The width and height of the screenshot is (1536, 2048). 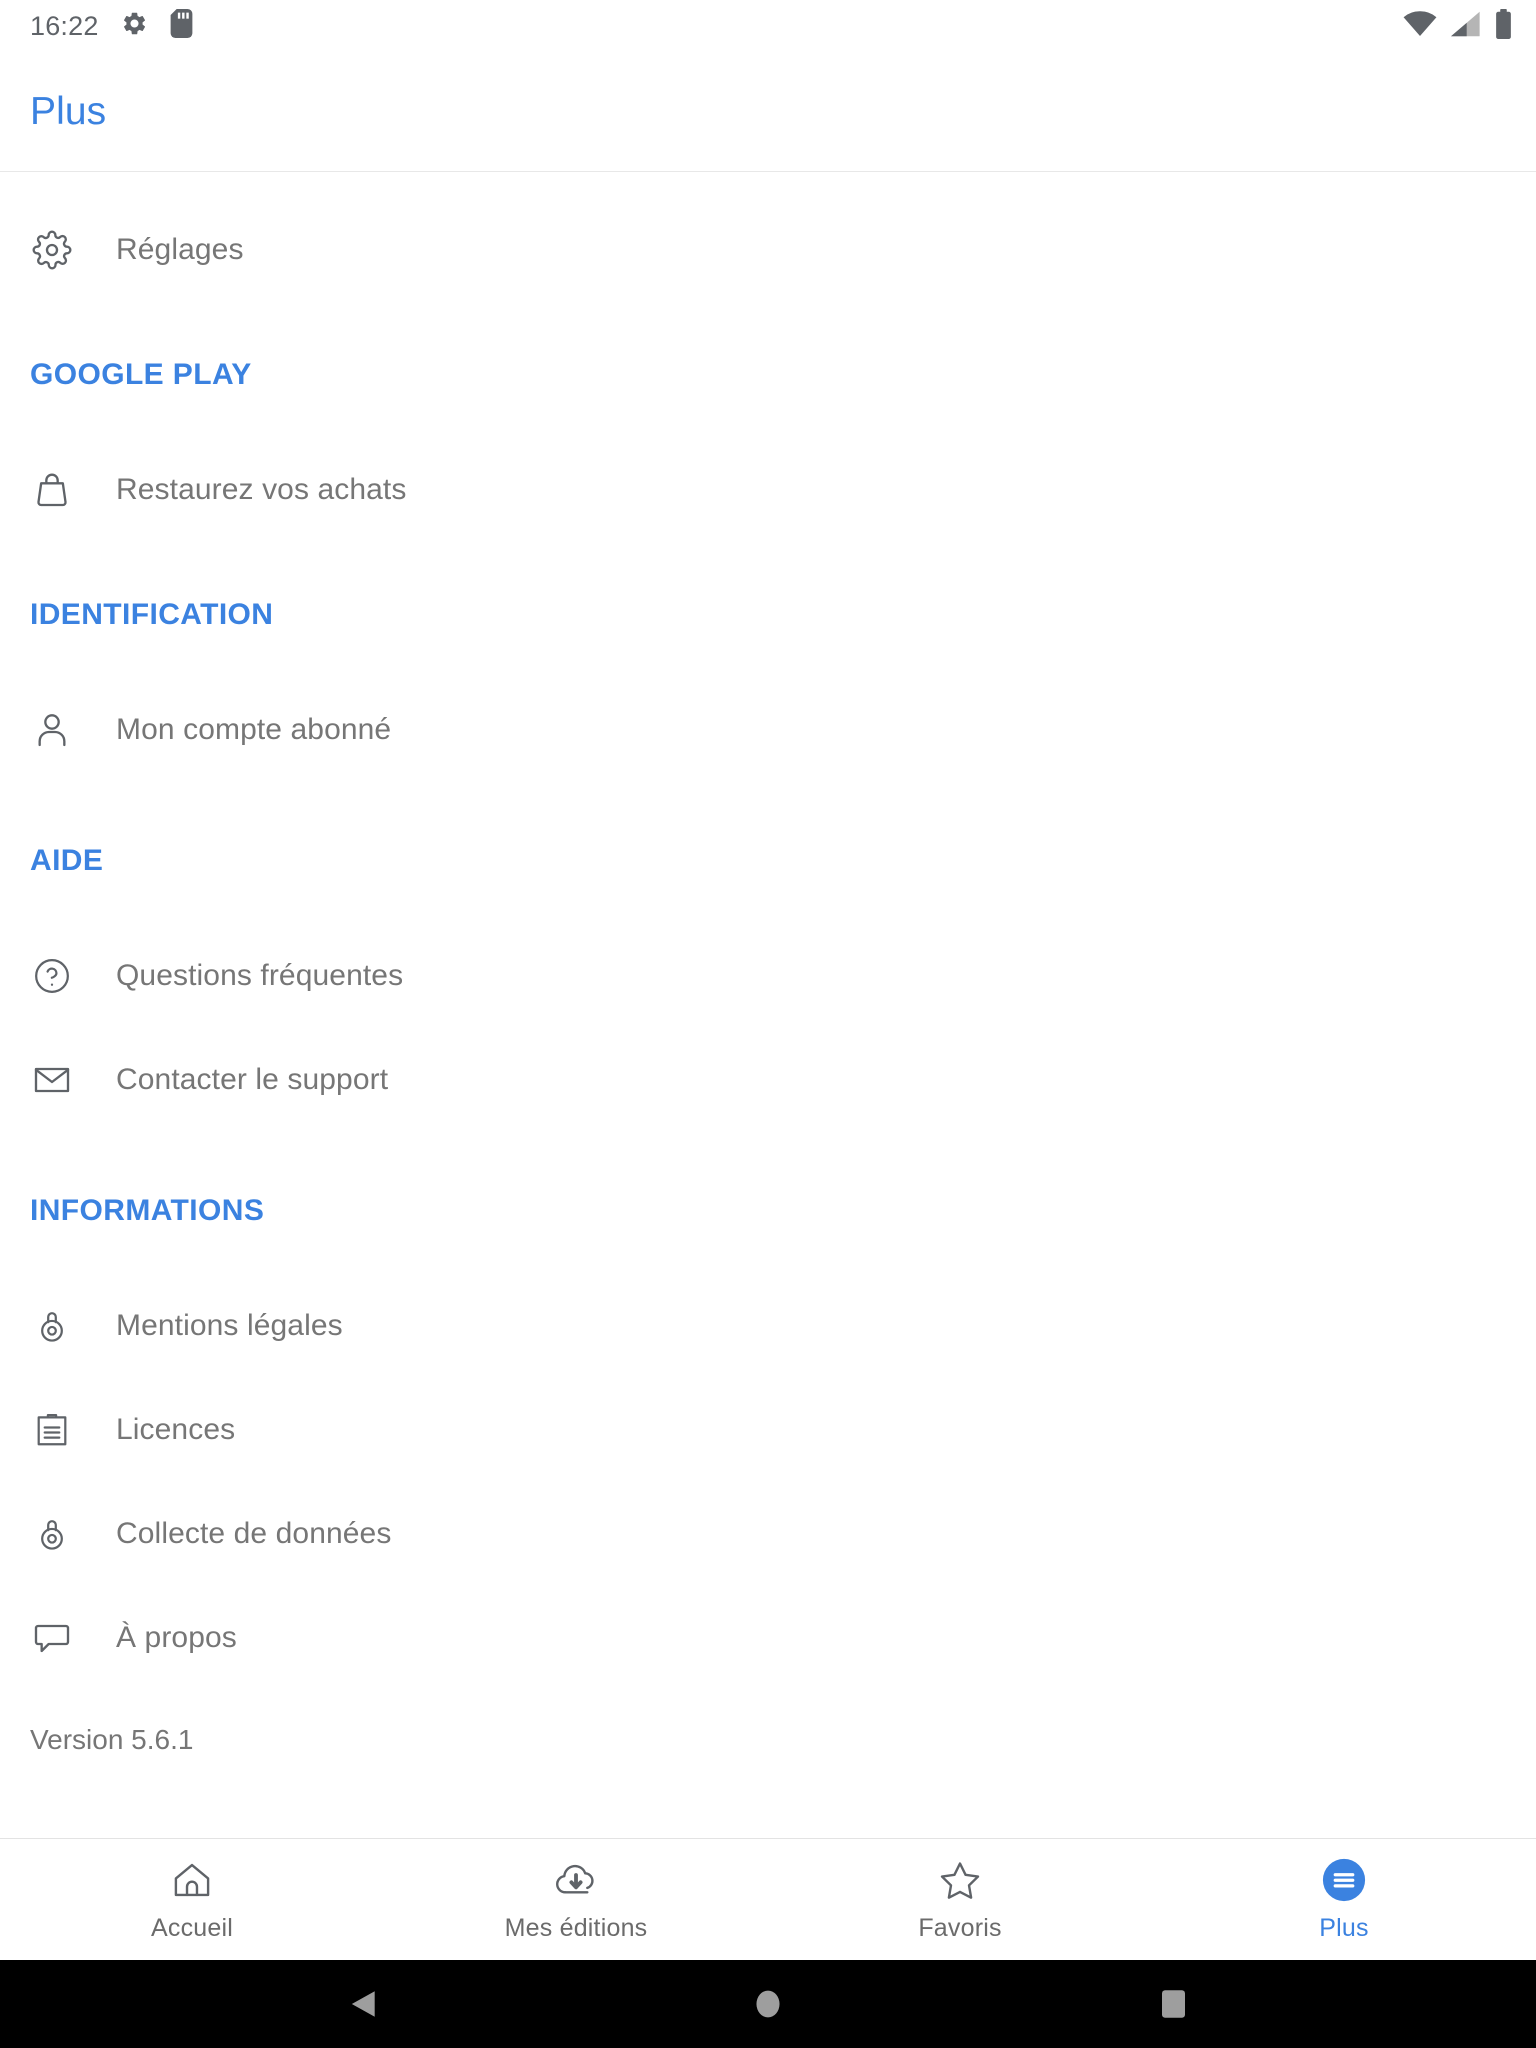 What do you see at coordinates (768, 26) in the screenshot?
I see `status-bar: 16:22` at bounding box center [768, 26].